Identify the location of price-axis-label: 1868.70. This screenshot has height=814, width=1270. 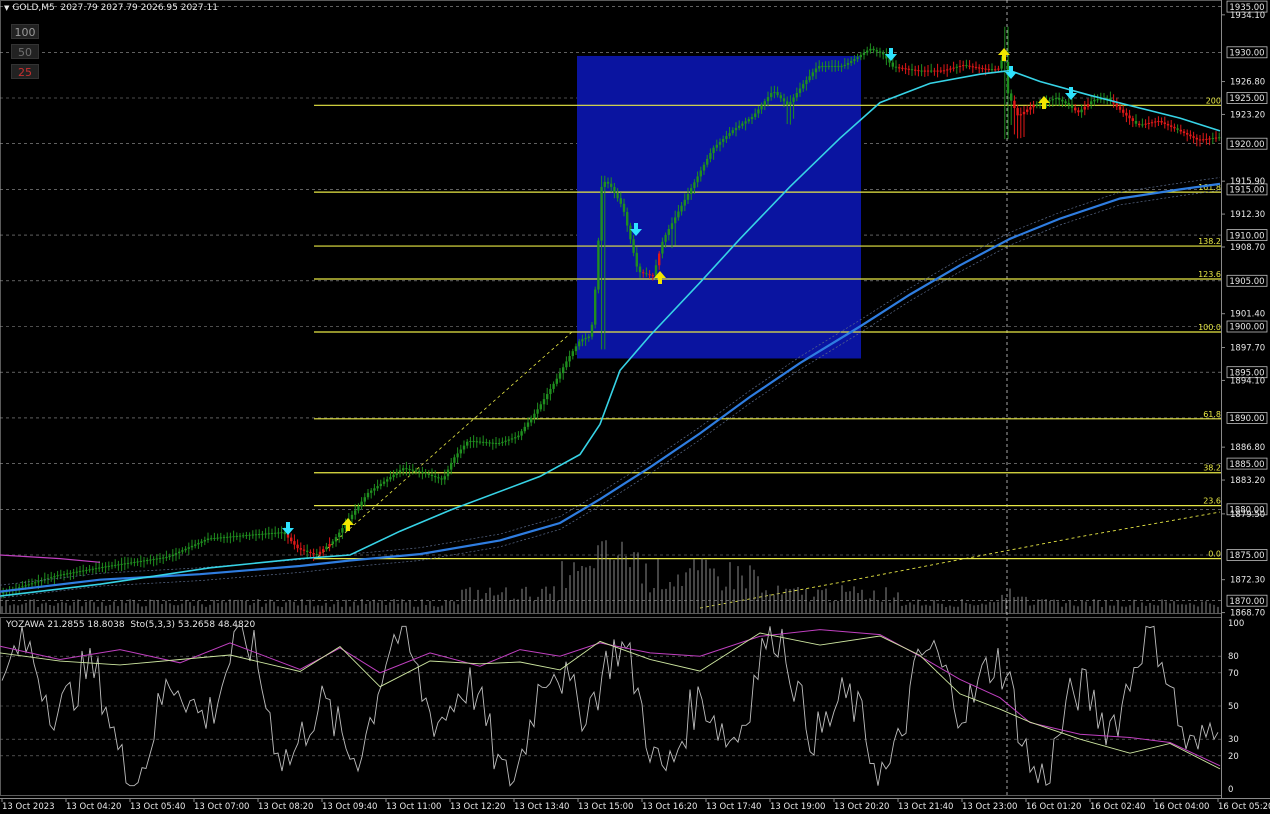
(1247, 614).